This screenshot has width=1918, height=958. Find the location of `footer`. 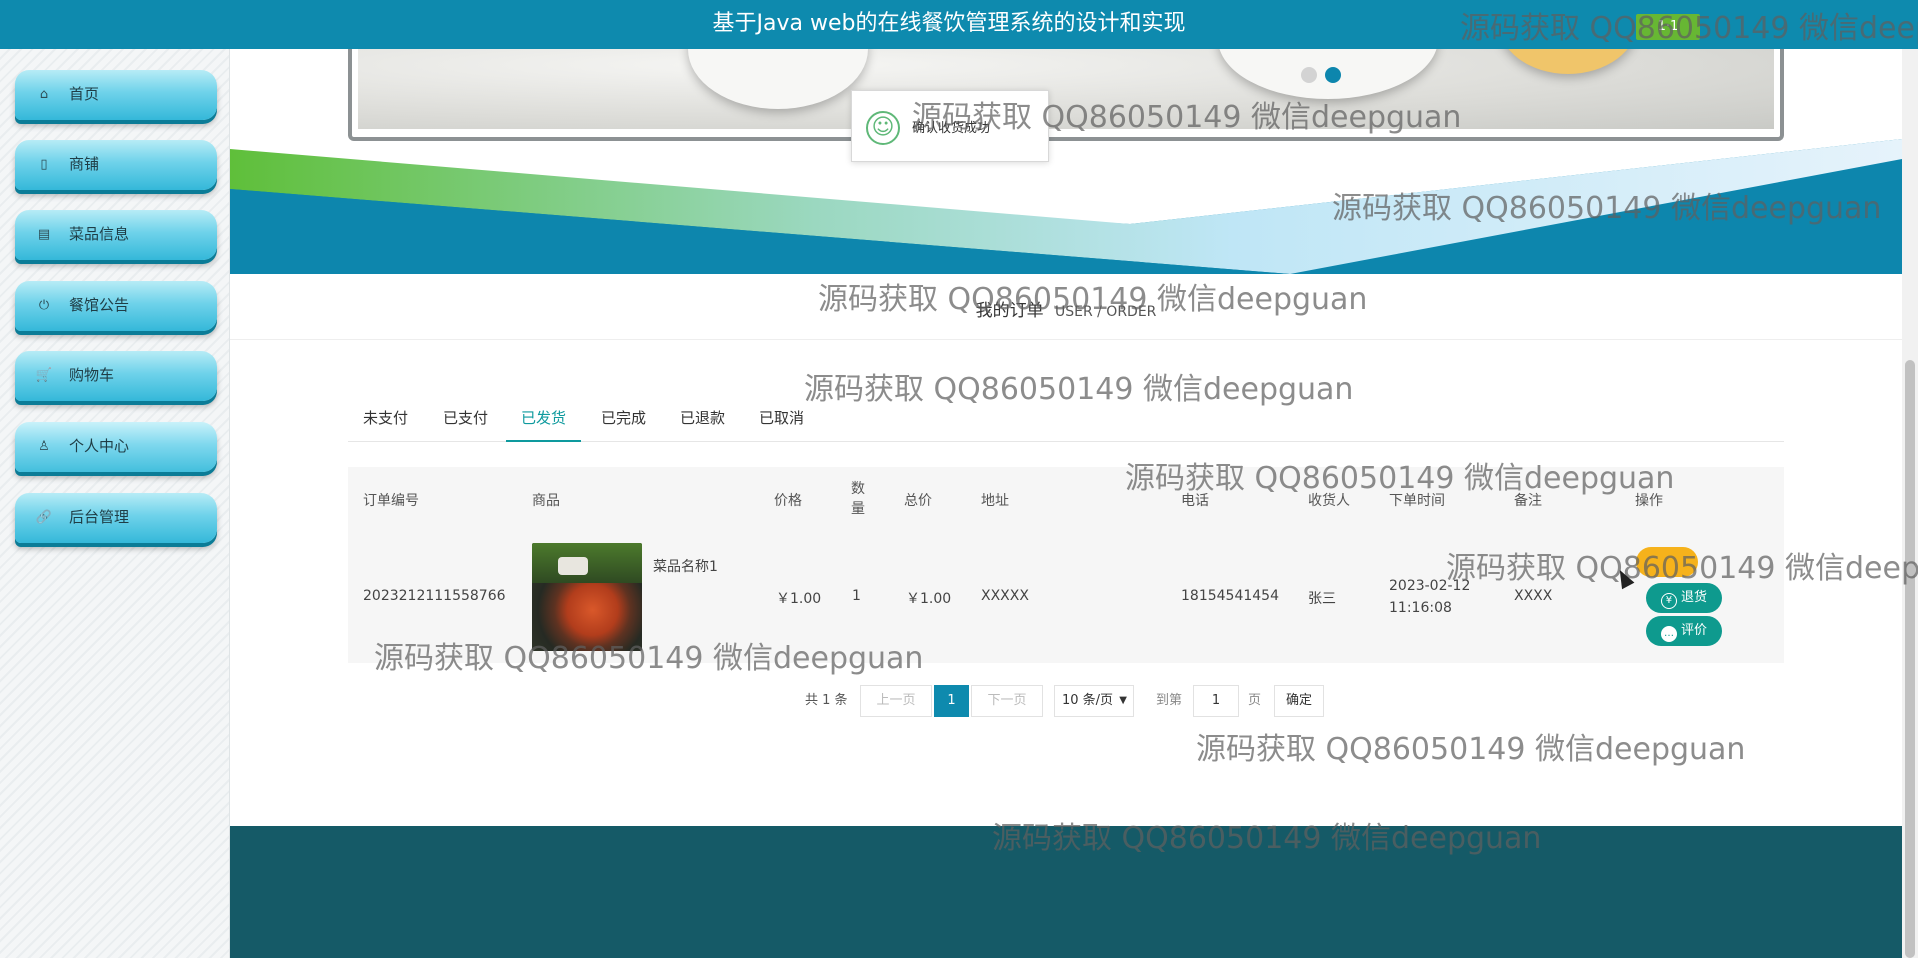

footer is located at coordinates (1066, 892).